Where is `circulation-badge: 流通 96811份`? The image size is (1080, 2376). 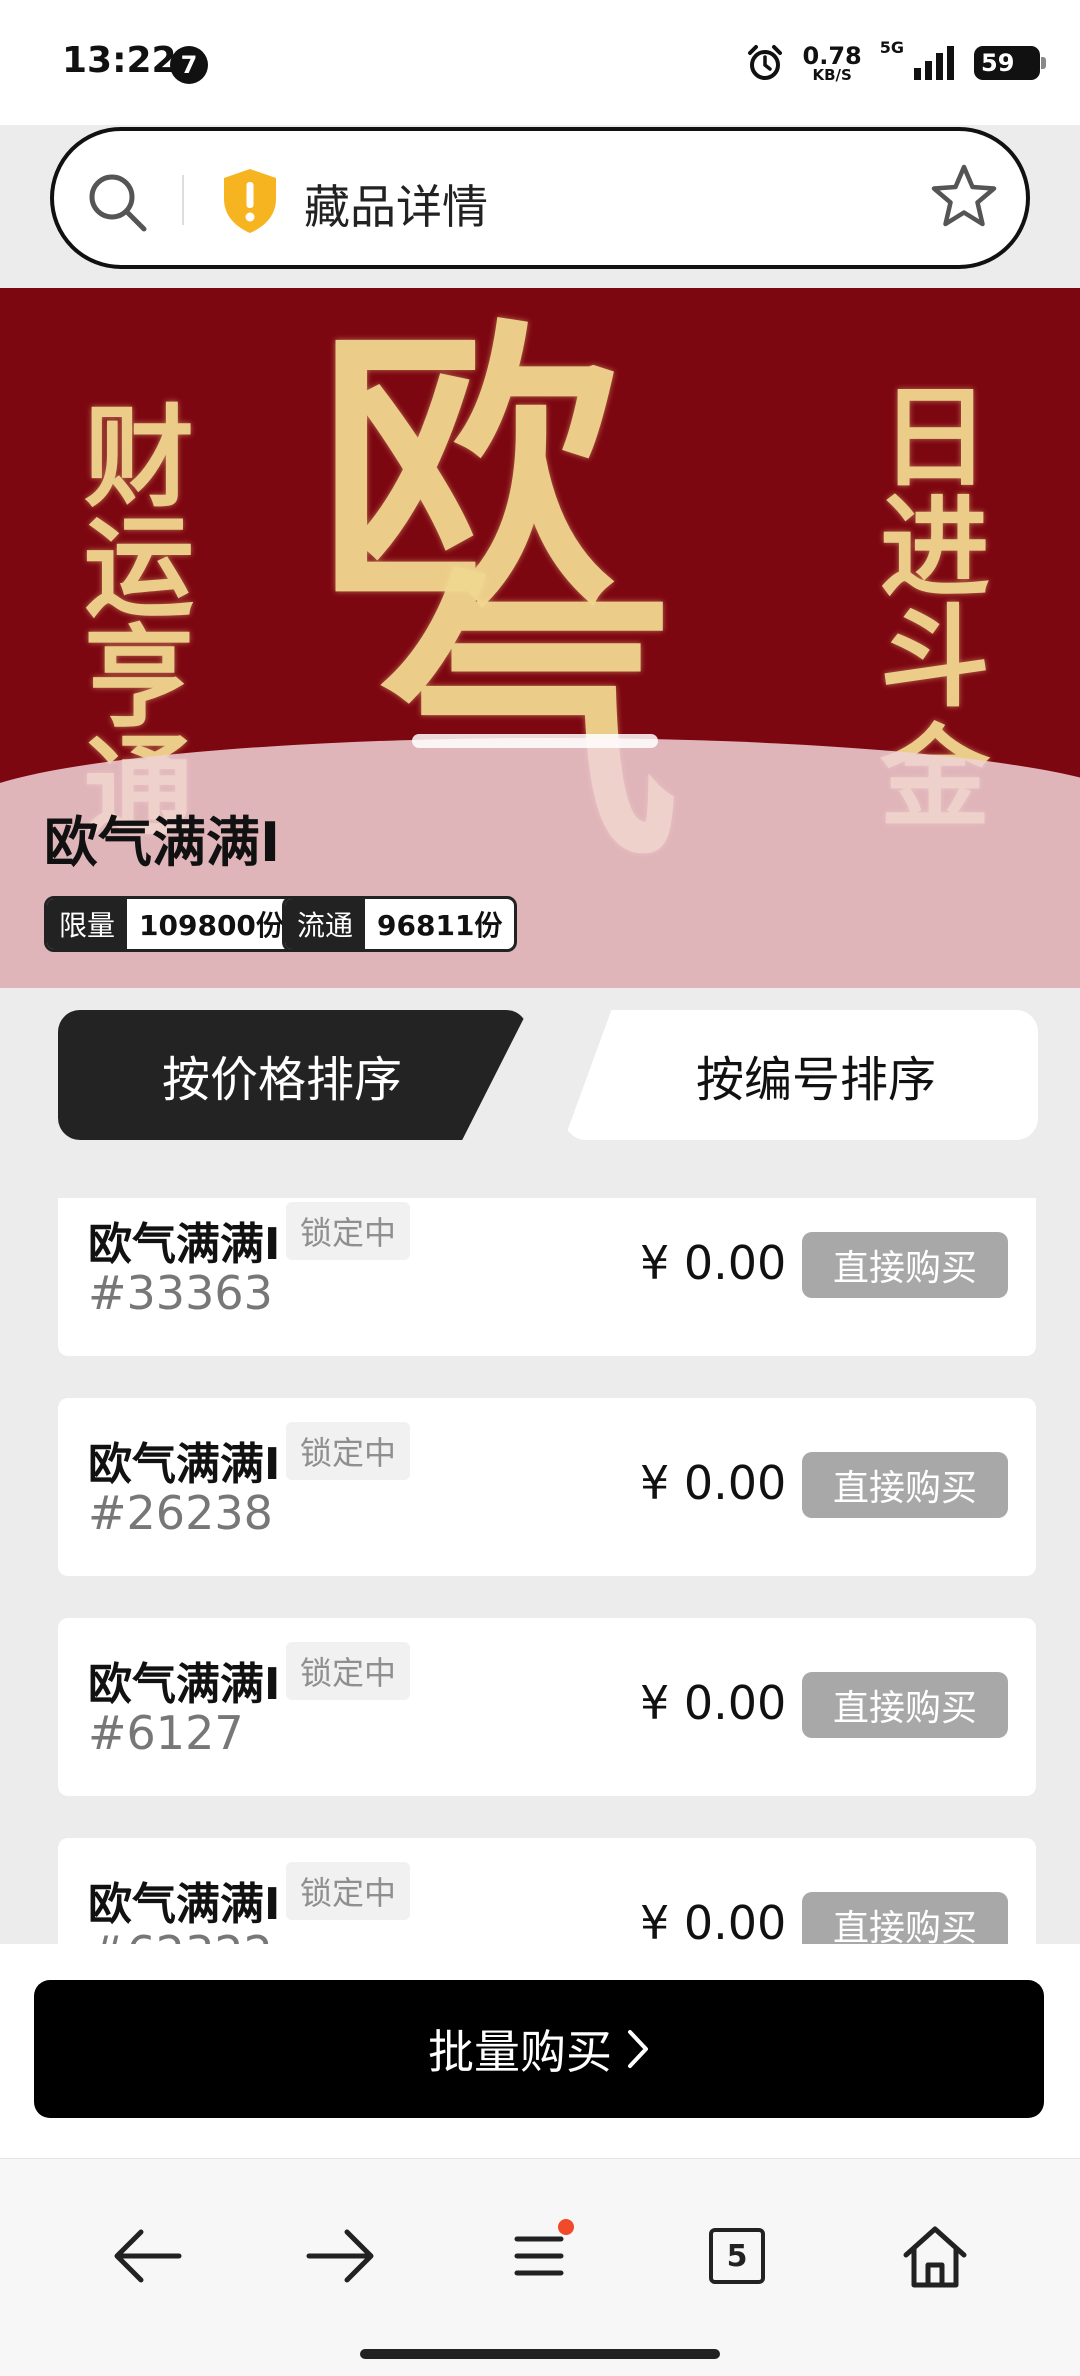
circulation-badge: 流通 96811份 is located at coordinates (400, 924).